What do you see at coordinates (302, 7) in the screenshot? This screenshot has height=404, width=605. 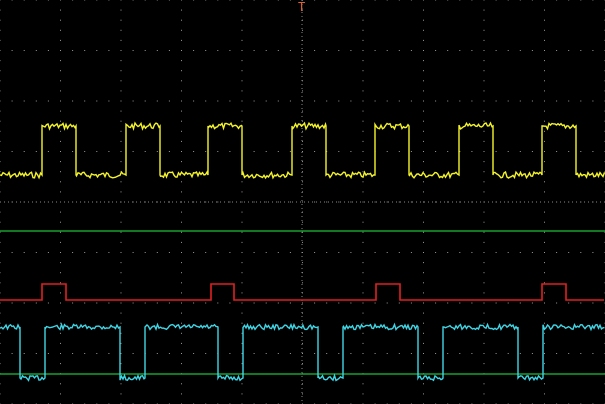 I see `trigger-position-icon: T` at bounding box center [302, 7].